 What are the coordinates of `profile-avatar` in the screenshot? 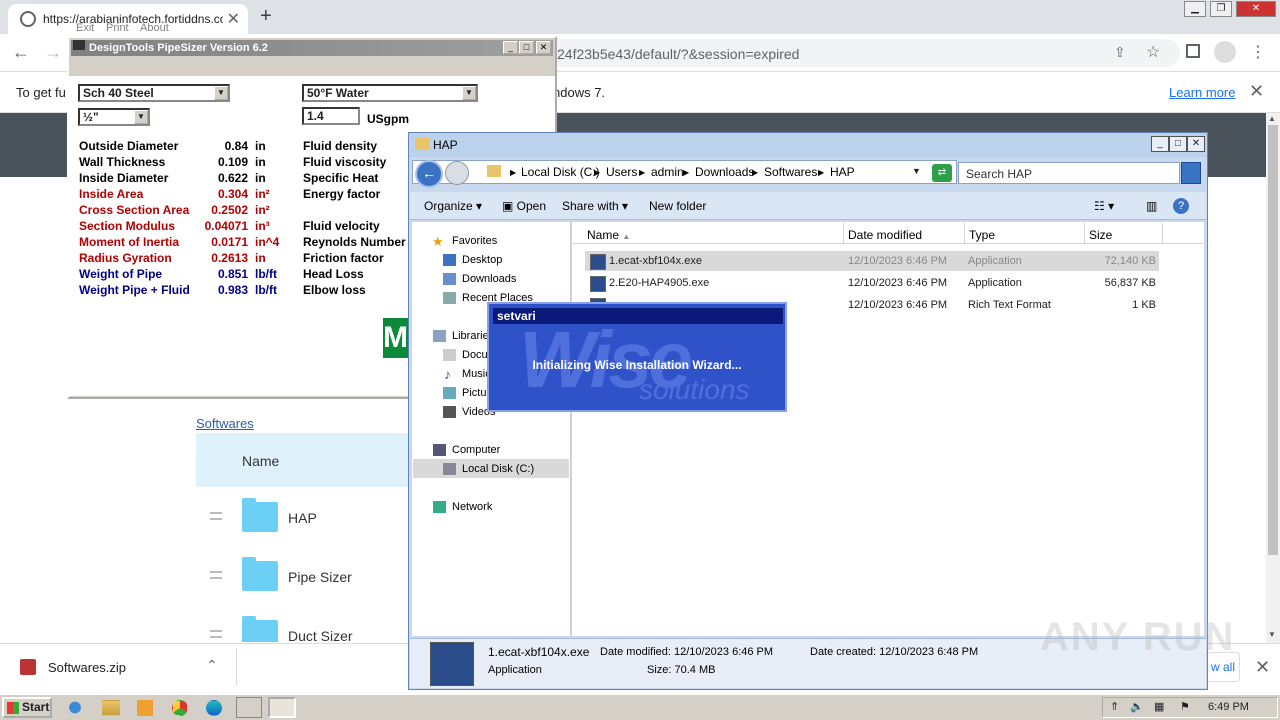 It's located at (1225, 52).